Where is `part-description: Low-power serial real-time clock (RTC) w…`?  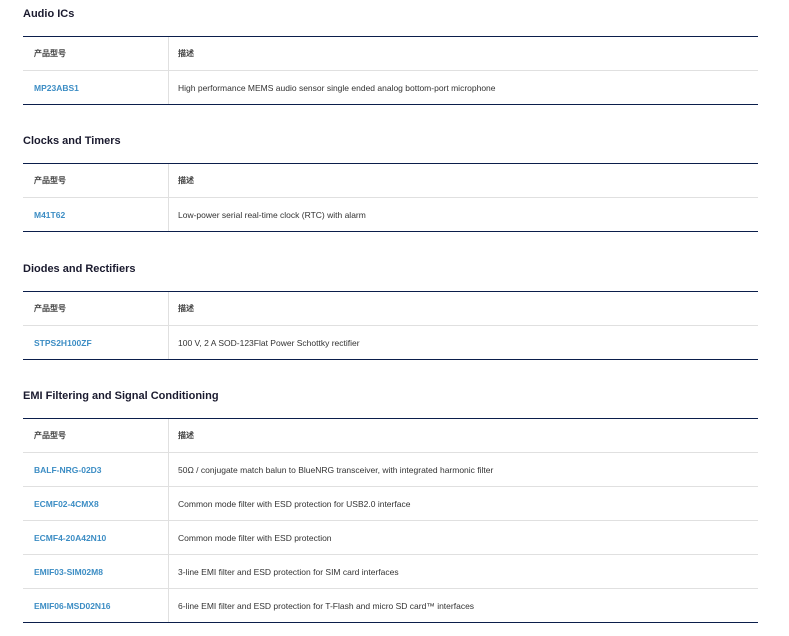
part-description: Low-power serial real-time clock (RTC) w… is located at coordinates (272, 214).